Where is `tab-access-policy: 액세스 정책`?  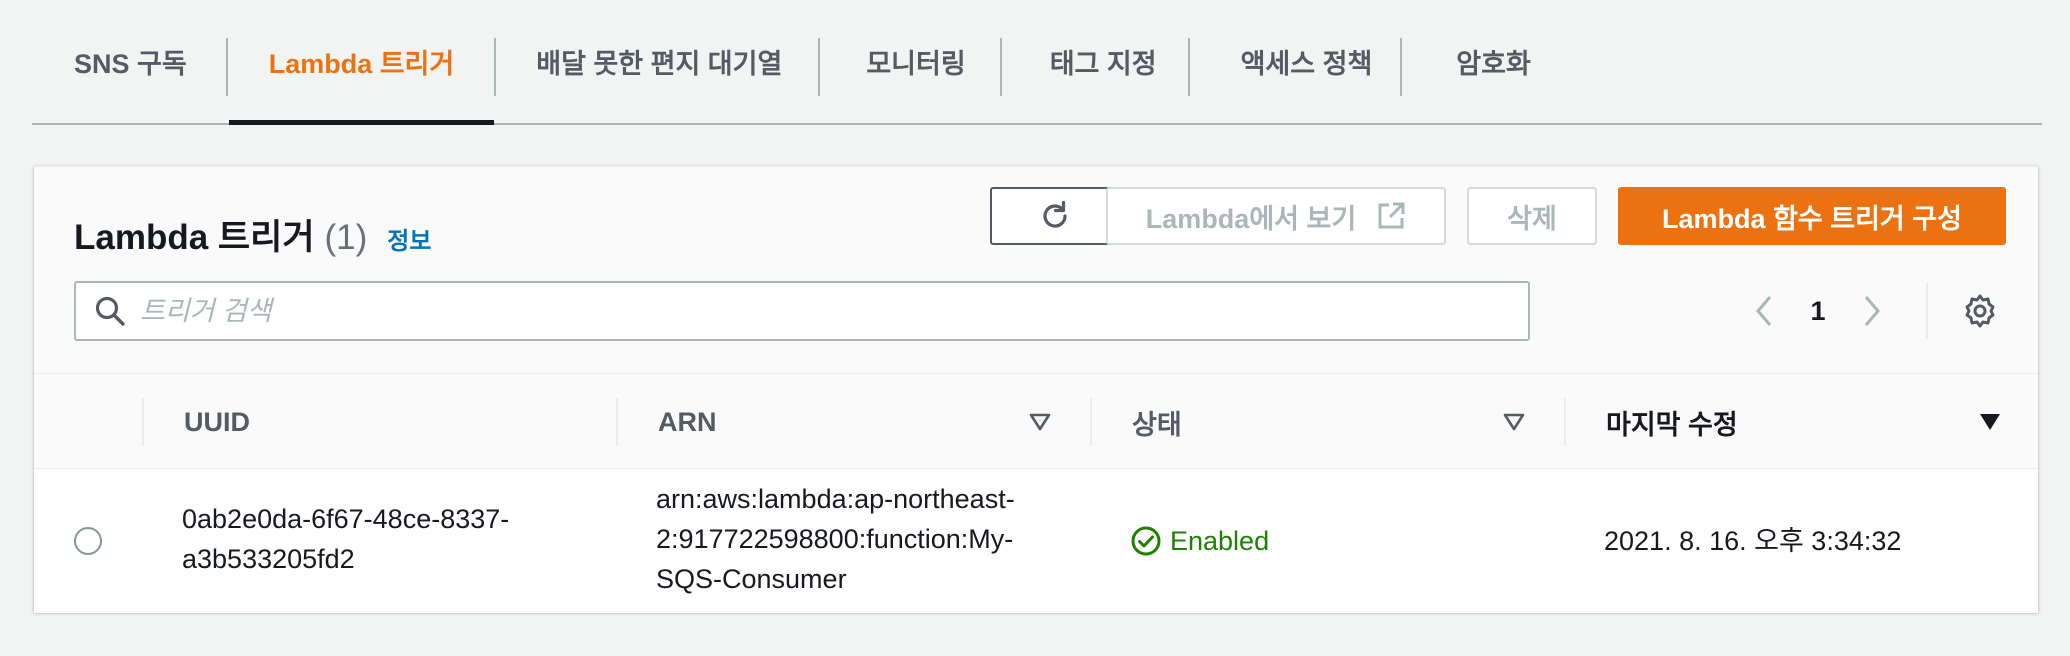
tab-access-policy: 액세스 정책 is located at coordinates (1307, 61).